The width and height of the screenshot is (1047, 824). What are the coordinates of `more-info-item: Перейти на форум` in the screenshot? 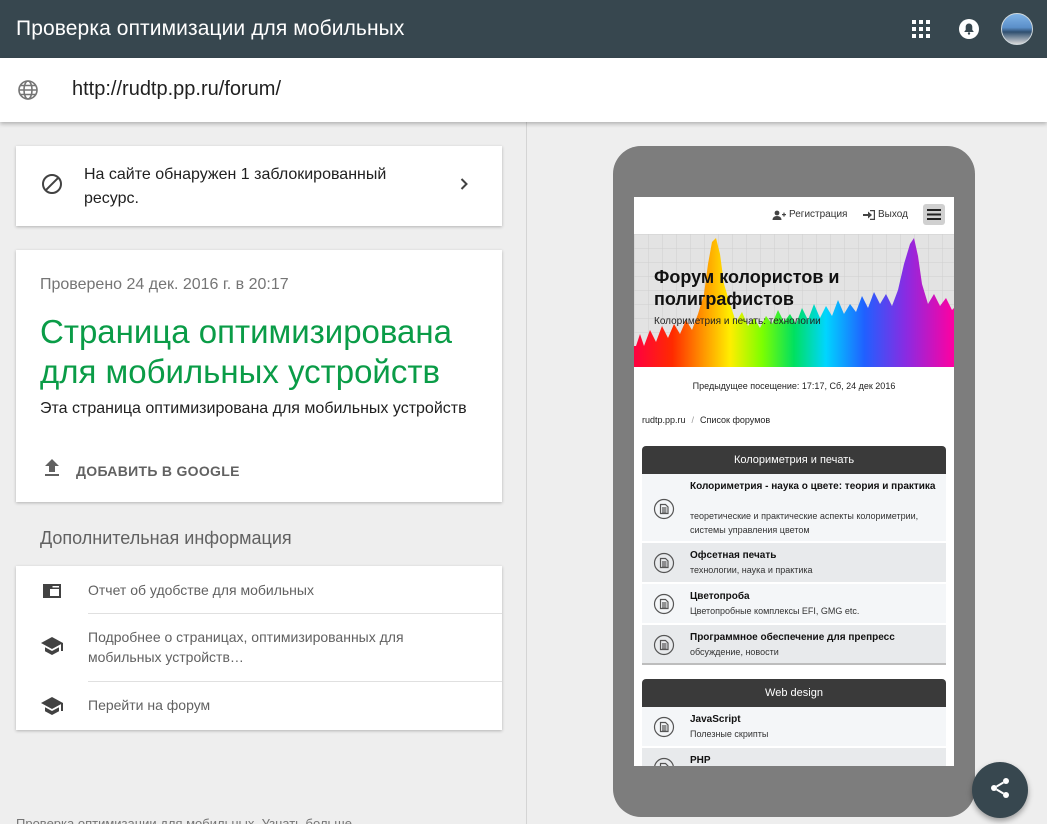 It's located at (259, 706).